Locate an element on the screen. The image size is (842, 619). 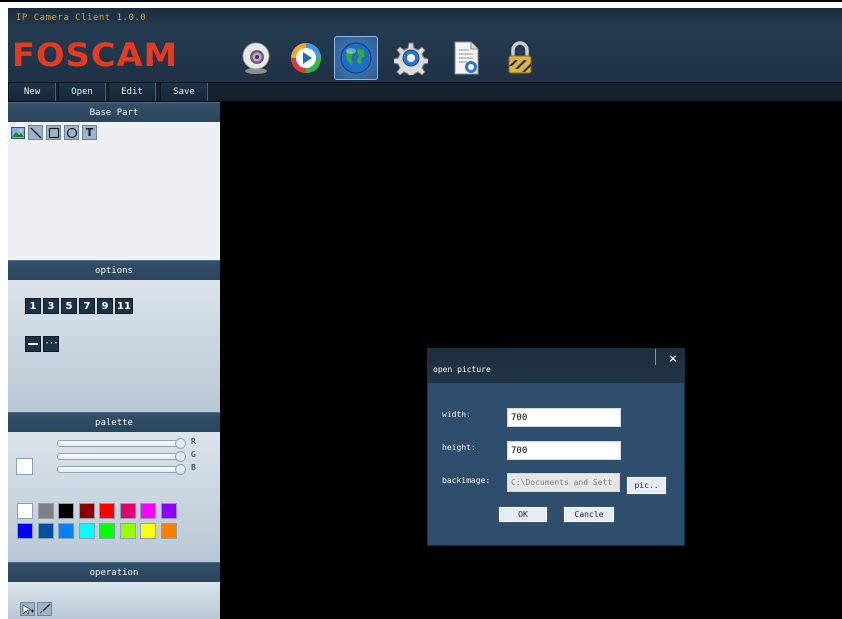
width-input: 700 is located at coordinates (564, 417).